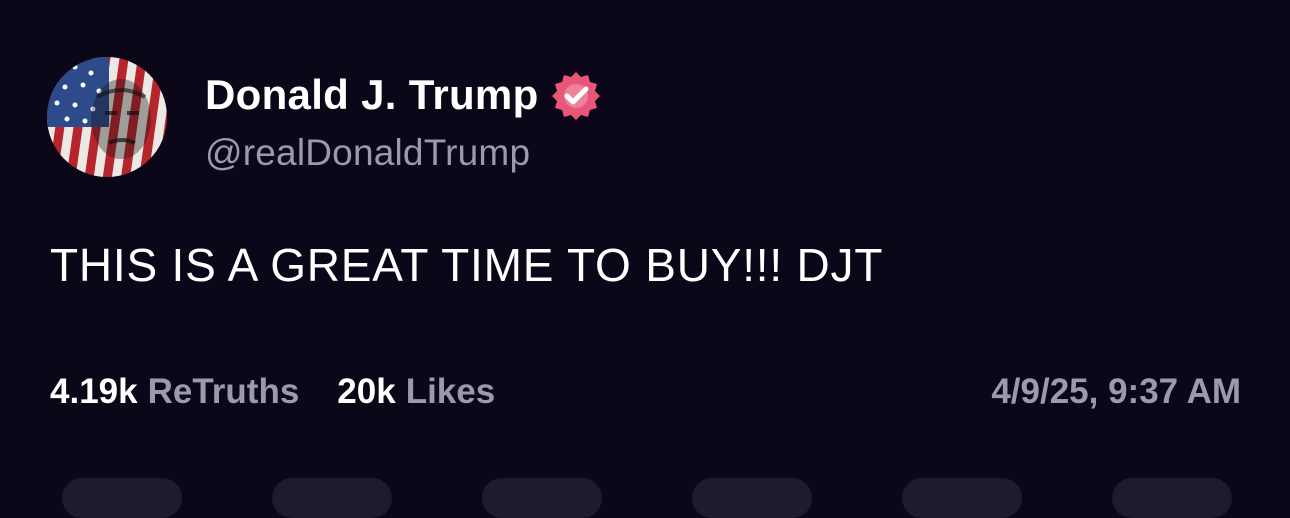  Describe the element at coordinates (366, 391) in the screenshot. I see `likes-count: 20k` at that location.